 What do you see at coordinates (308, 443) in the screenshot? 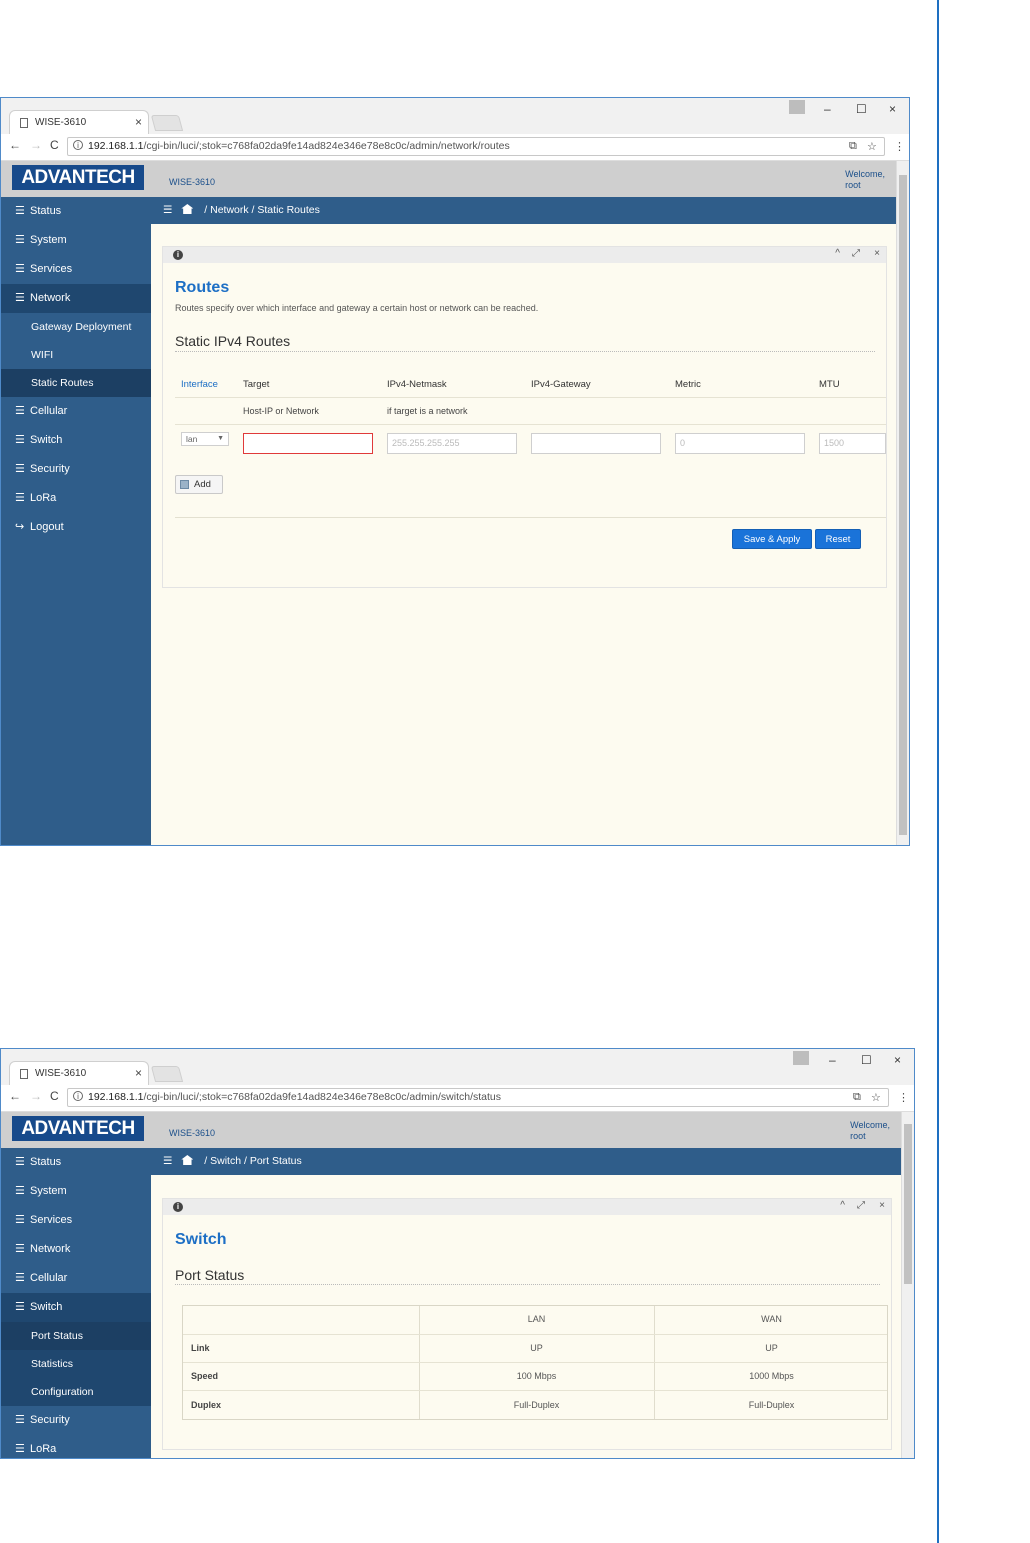
I see `target-input` at bounding box center [308, 443].